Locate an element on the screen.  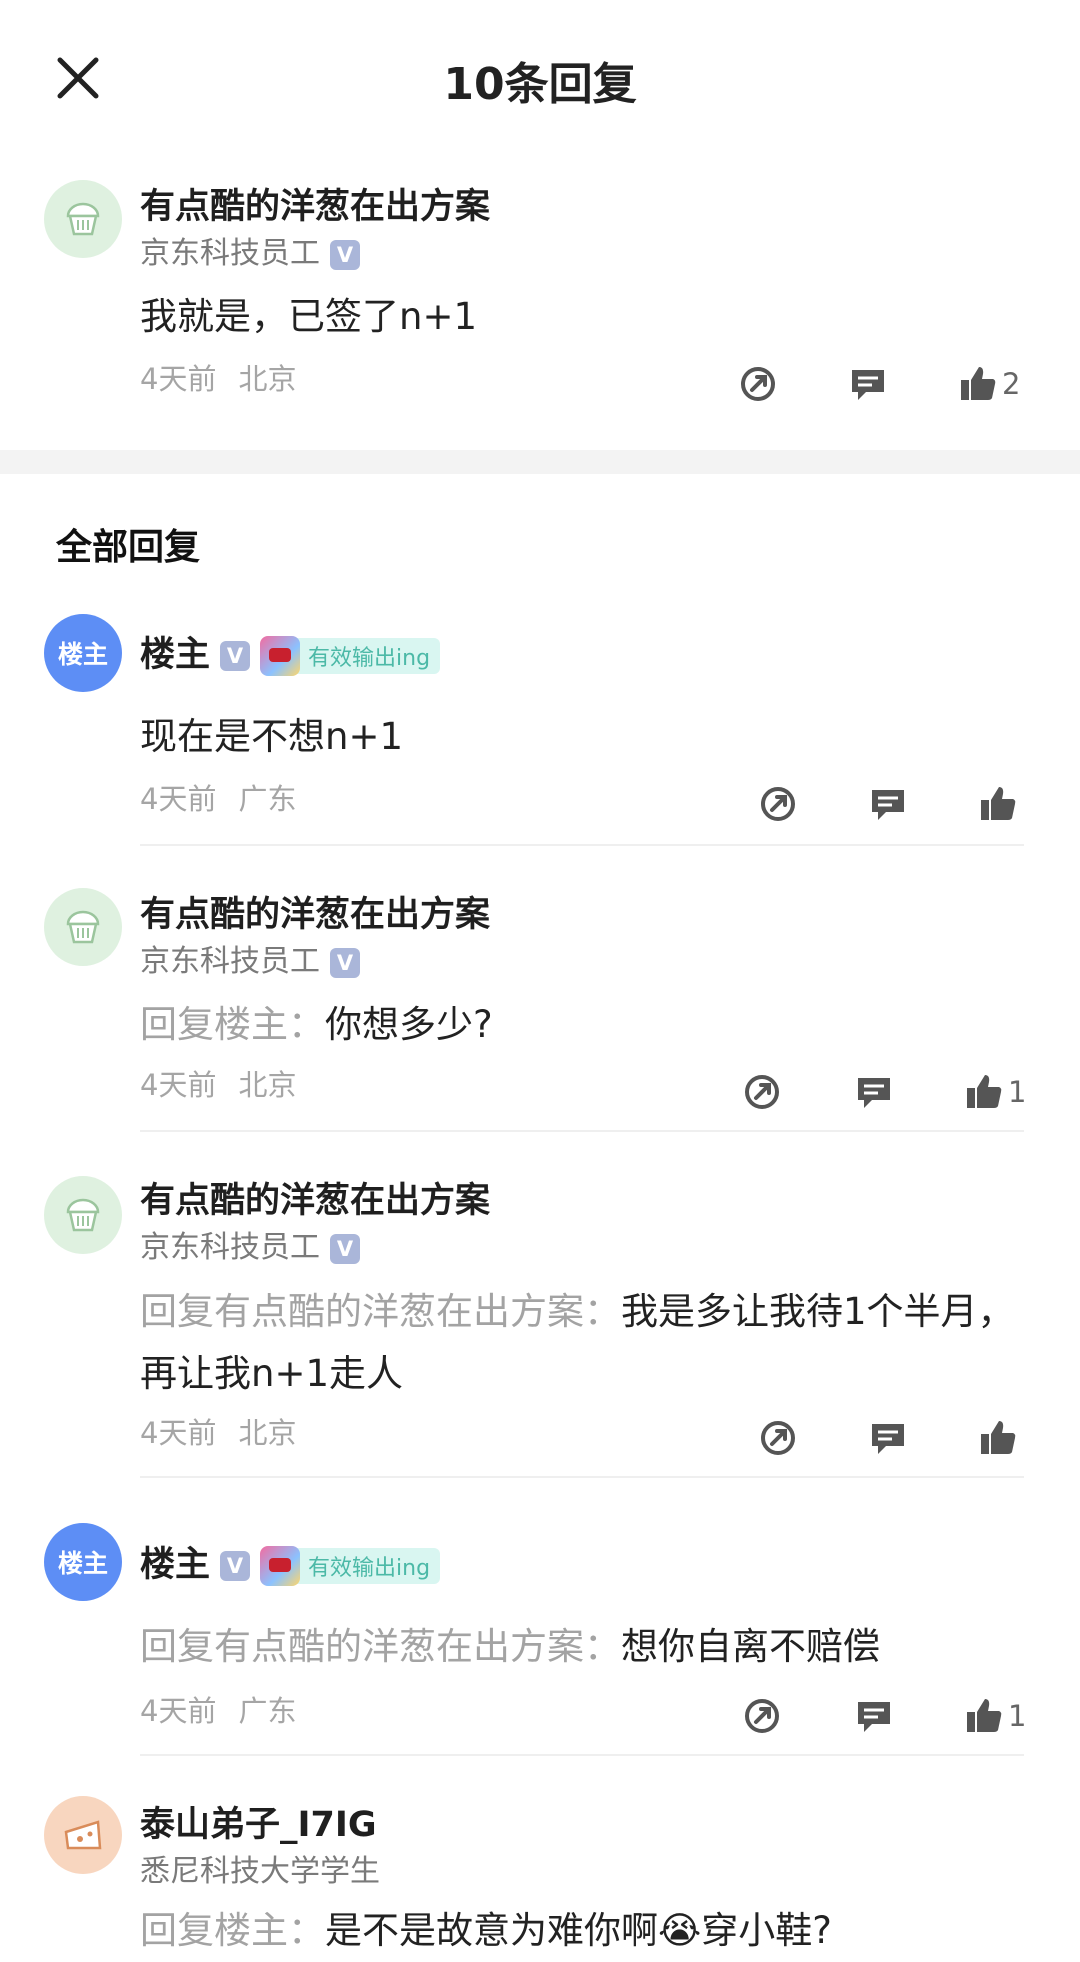
section-title: 全部回复 is located at coordinates (128, 547).